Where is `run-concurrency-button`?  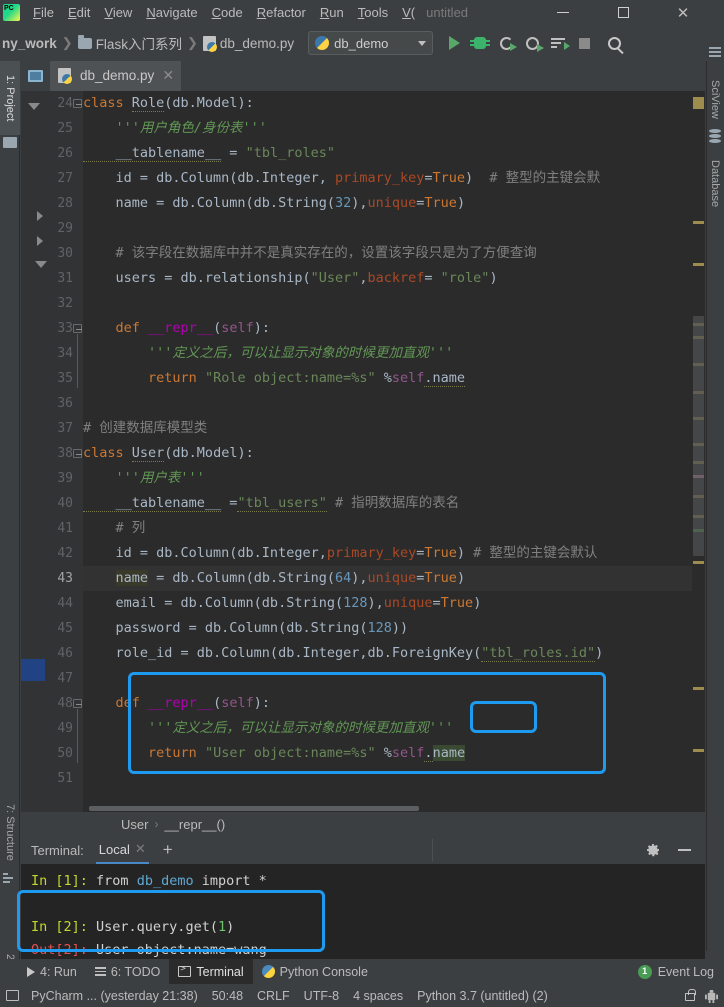
run-concurrency-button is located at coordinates (558, 43).